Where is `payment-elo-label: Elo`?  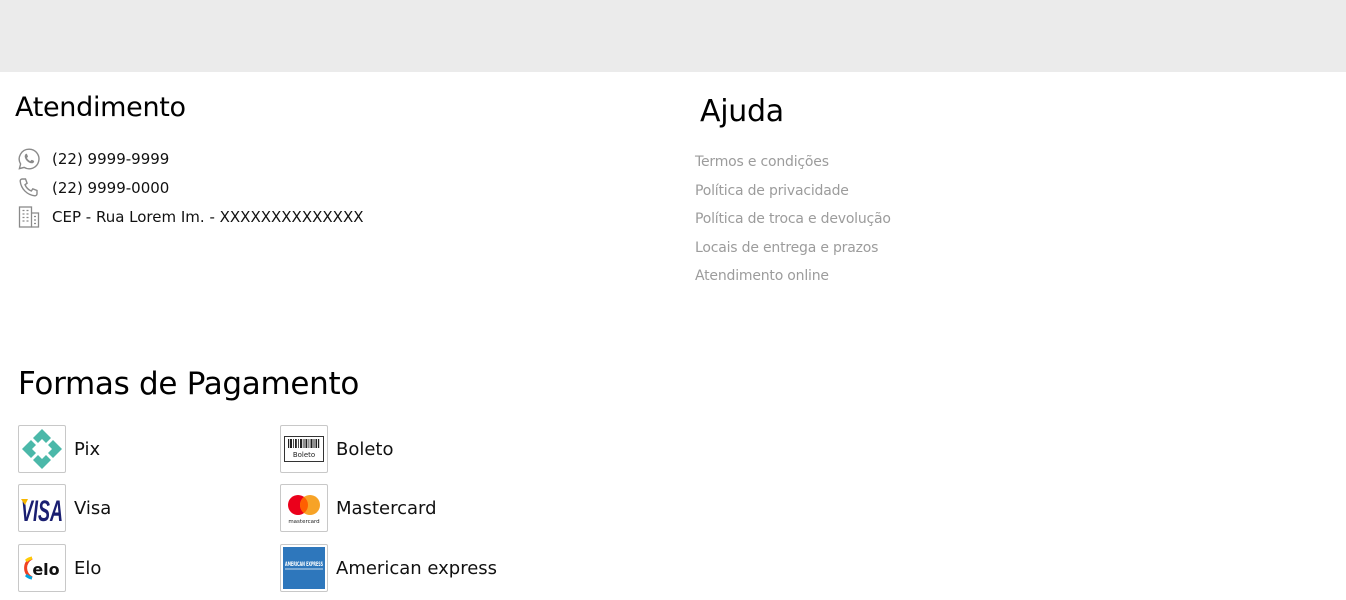
payment-elo-label: Elo is located at coordinates (88, 568).